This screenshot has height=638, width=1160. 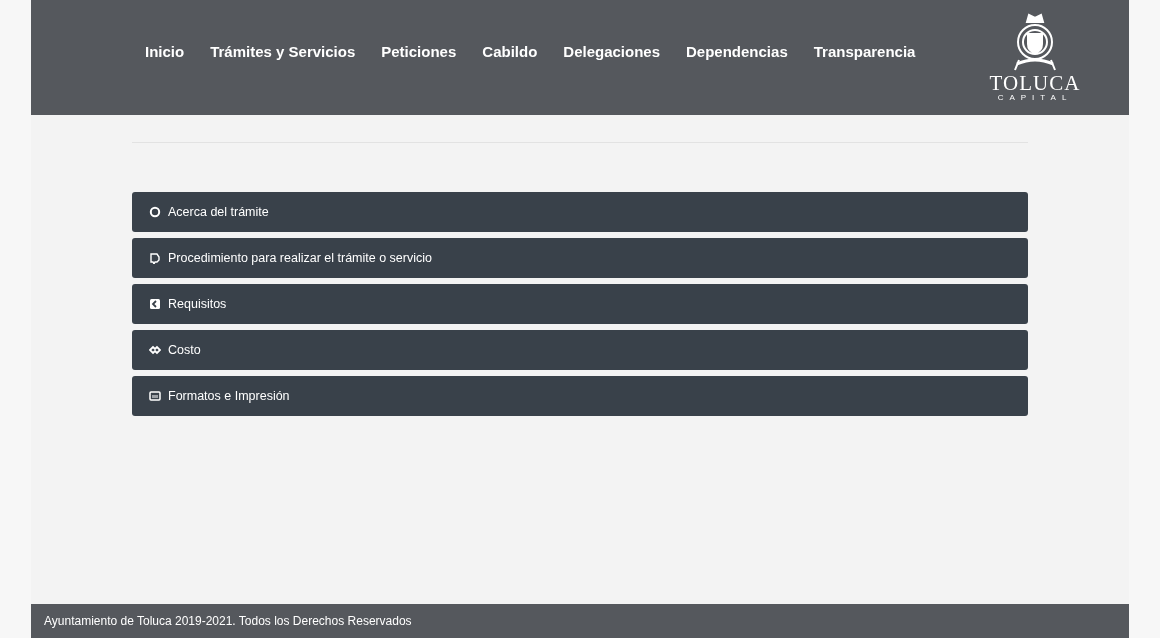 What do you see at coordinates (864, 51) in the screenshot?
I see `nav-link: Transparencia` at bounding box center [864, 51].